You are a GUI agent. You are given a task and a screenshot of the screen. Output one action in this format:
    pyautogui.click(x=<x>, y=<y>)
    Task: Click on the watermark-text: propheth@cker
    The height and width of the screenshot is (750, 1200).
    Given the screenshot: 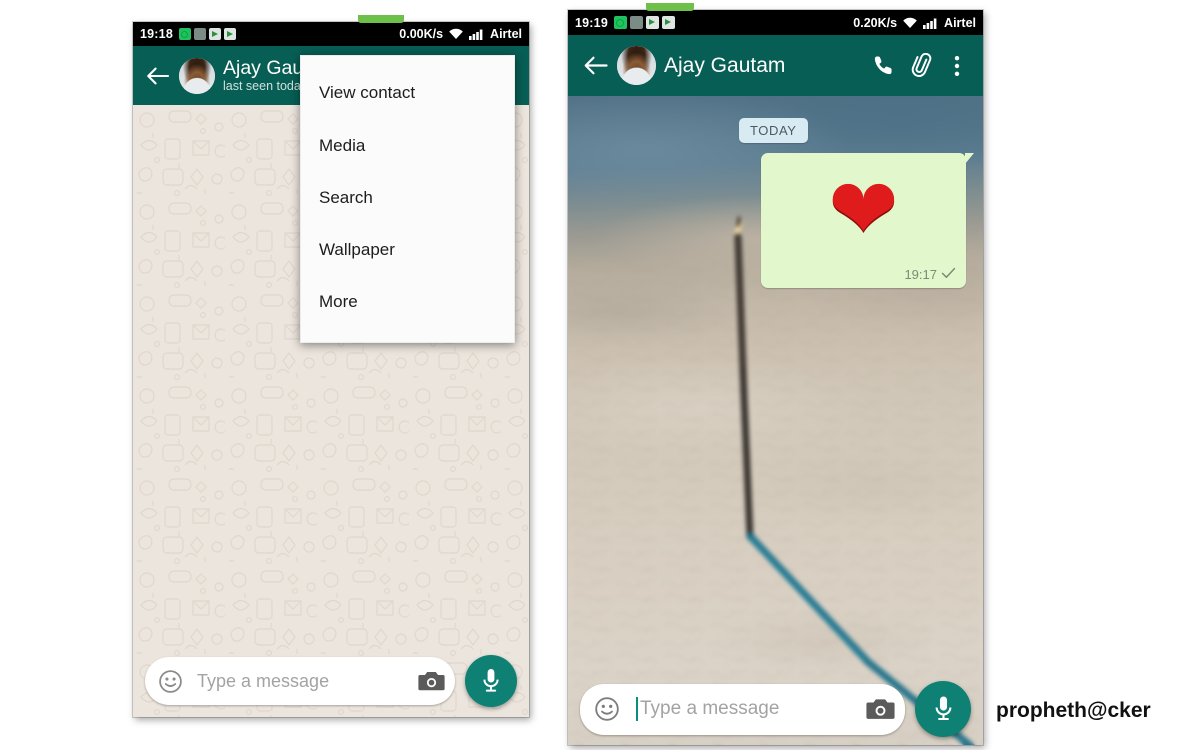 What is the action you would take?
    pyautogui.click(x=1073, y=710)
    